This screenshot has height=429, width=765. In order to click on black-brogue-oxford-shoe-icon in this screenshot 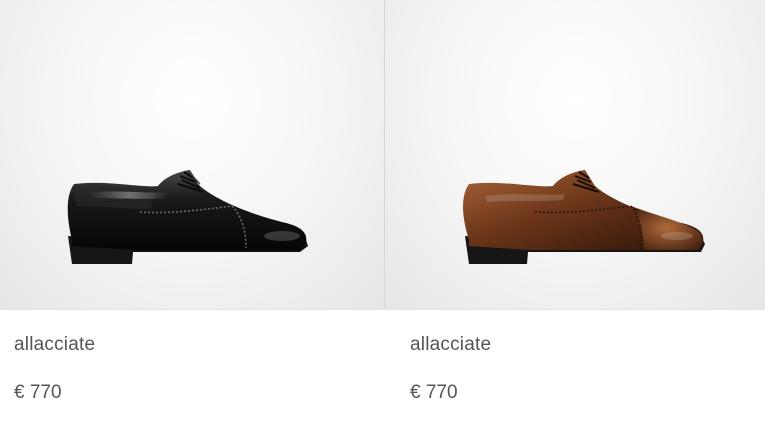, I will do `click(187, 216)`.